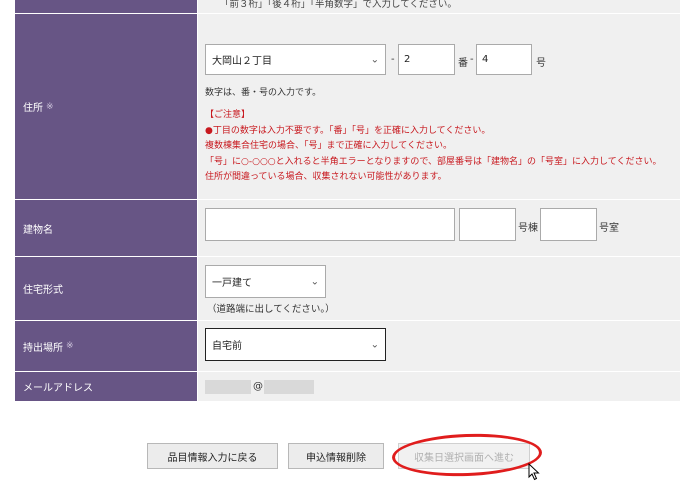 Image resolution: width=700 pixels, height=497 pixels. Describe the element at coordinates (338, 5) in the screenshot. I see `phone-note: 「前３桁」「後４桁」「半角数字」で入力してください。` at that location.